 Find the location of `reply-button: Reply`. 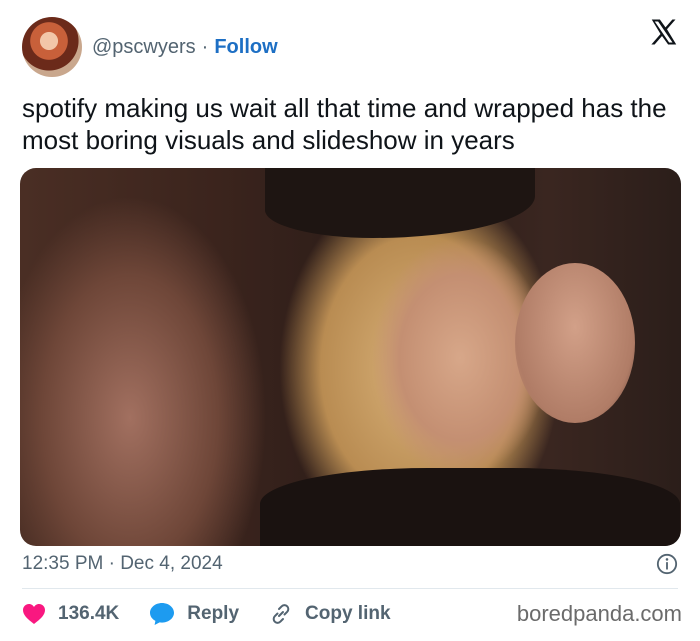

reply-button: Reply is located at coordinates (194, 614).